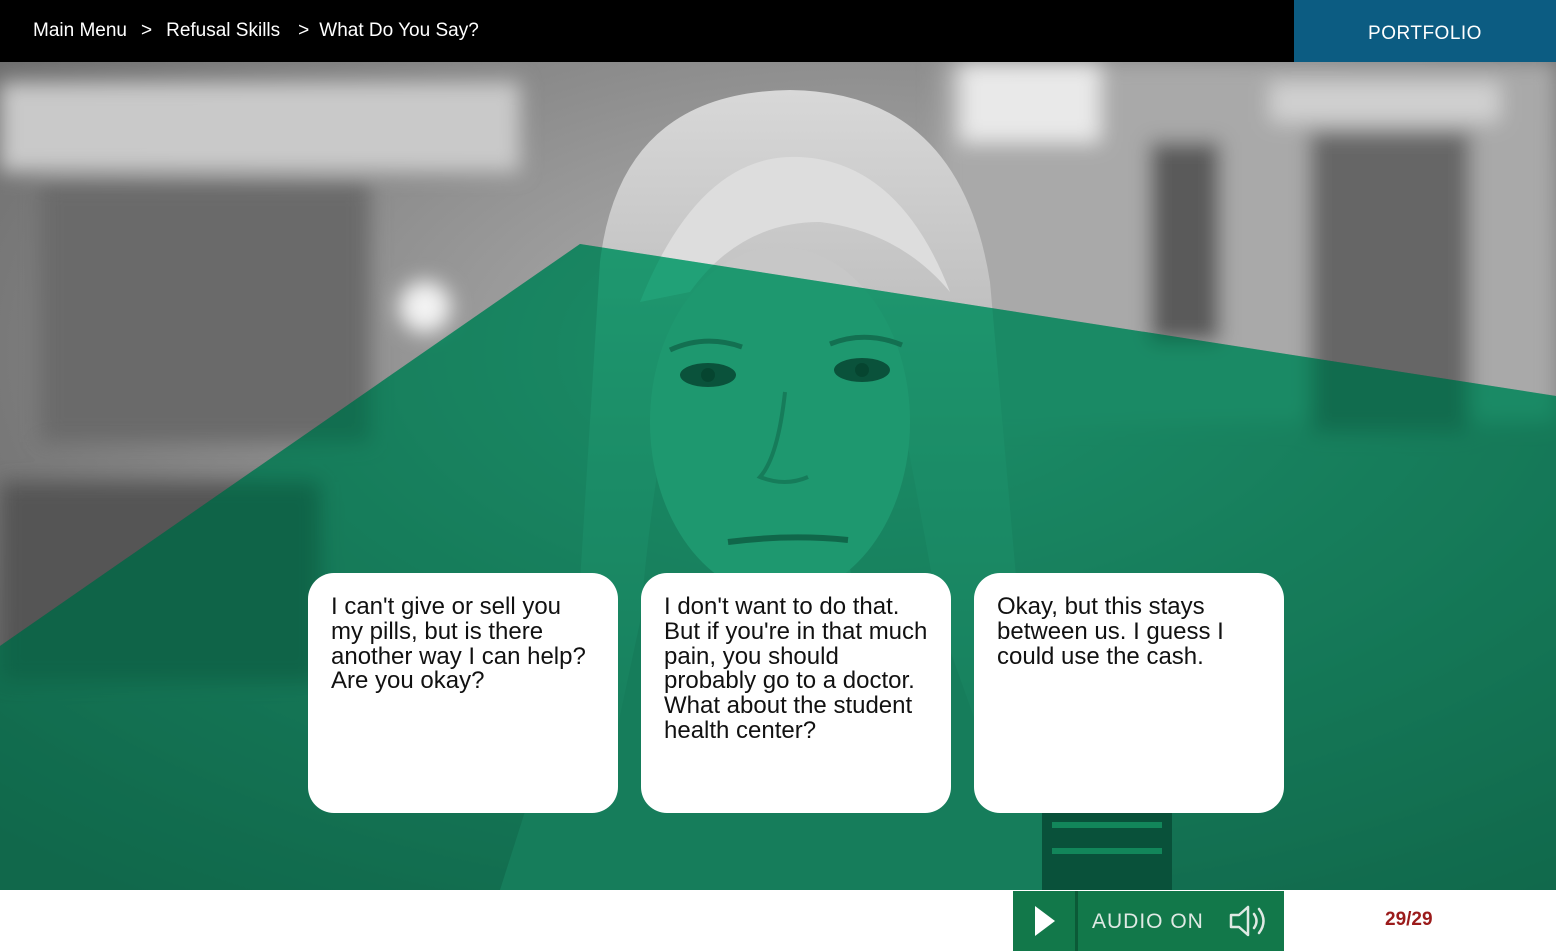  Describe the element at coordinates (1250, 921) in the screenshot. I see `speaker-icon` at that location.